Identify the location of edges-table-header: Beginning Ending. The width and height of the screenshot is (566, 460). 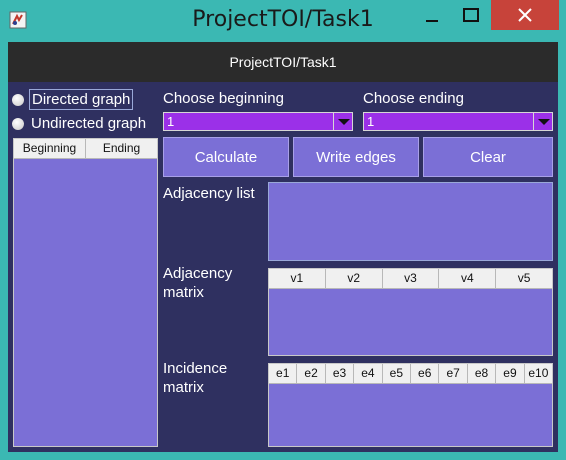
(85, 149).